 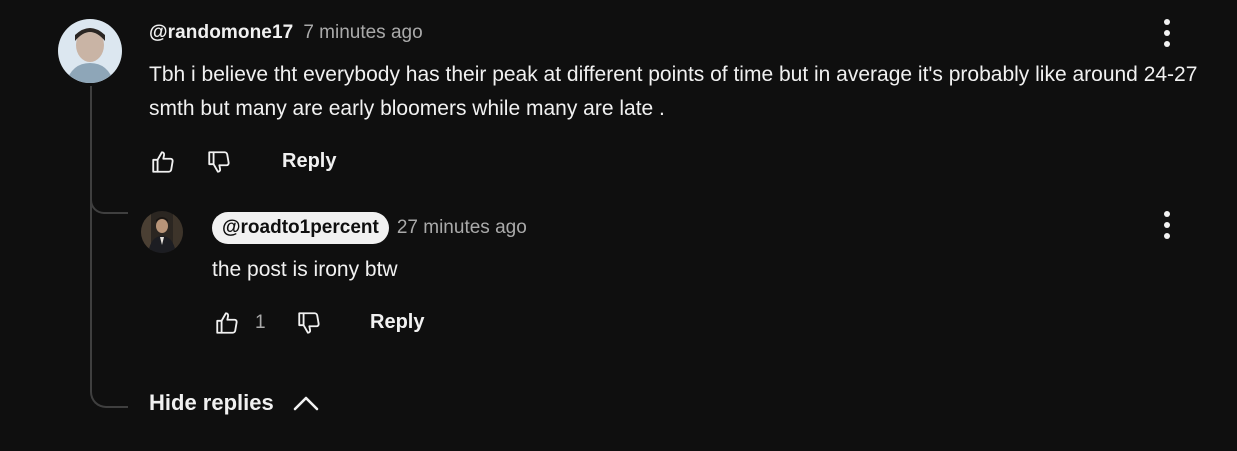 What do you see at coordinates (362, 33) in the screenshot?
I see `comment-timestamp: 7 minutes ago` at bounding box center [362, 33].